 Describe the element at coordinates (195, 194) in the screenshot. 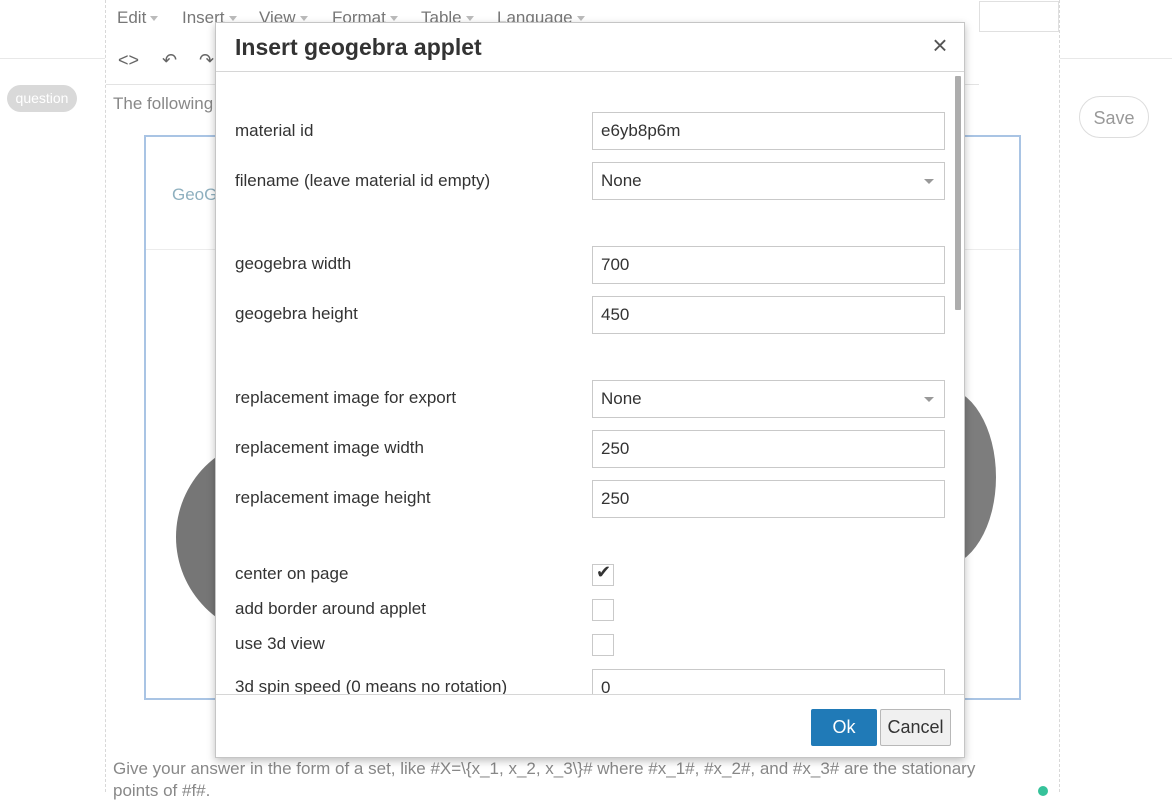

I see `applet-header-label: GeoG` at that location.